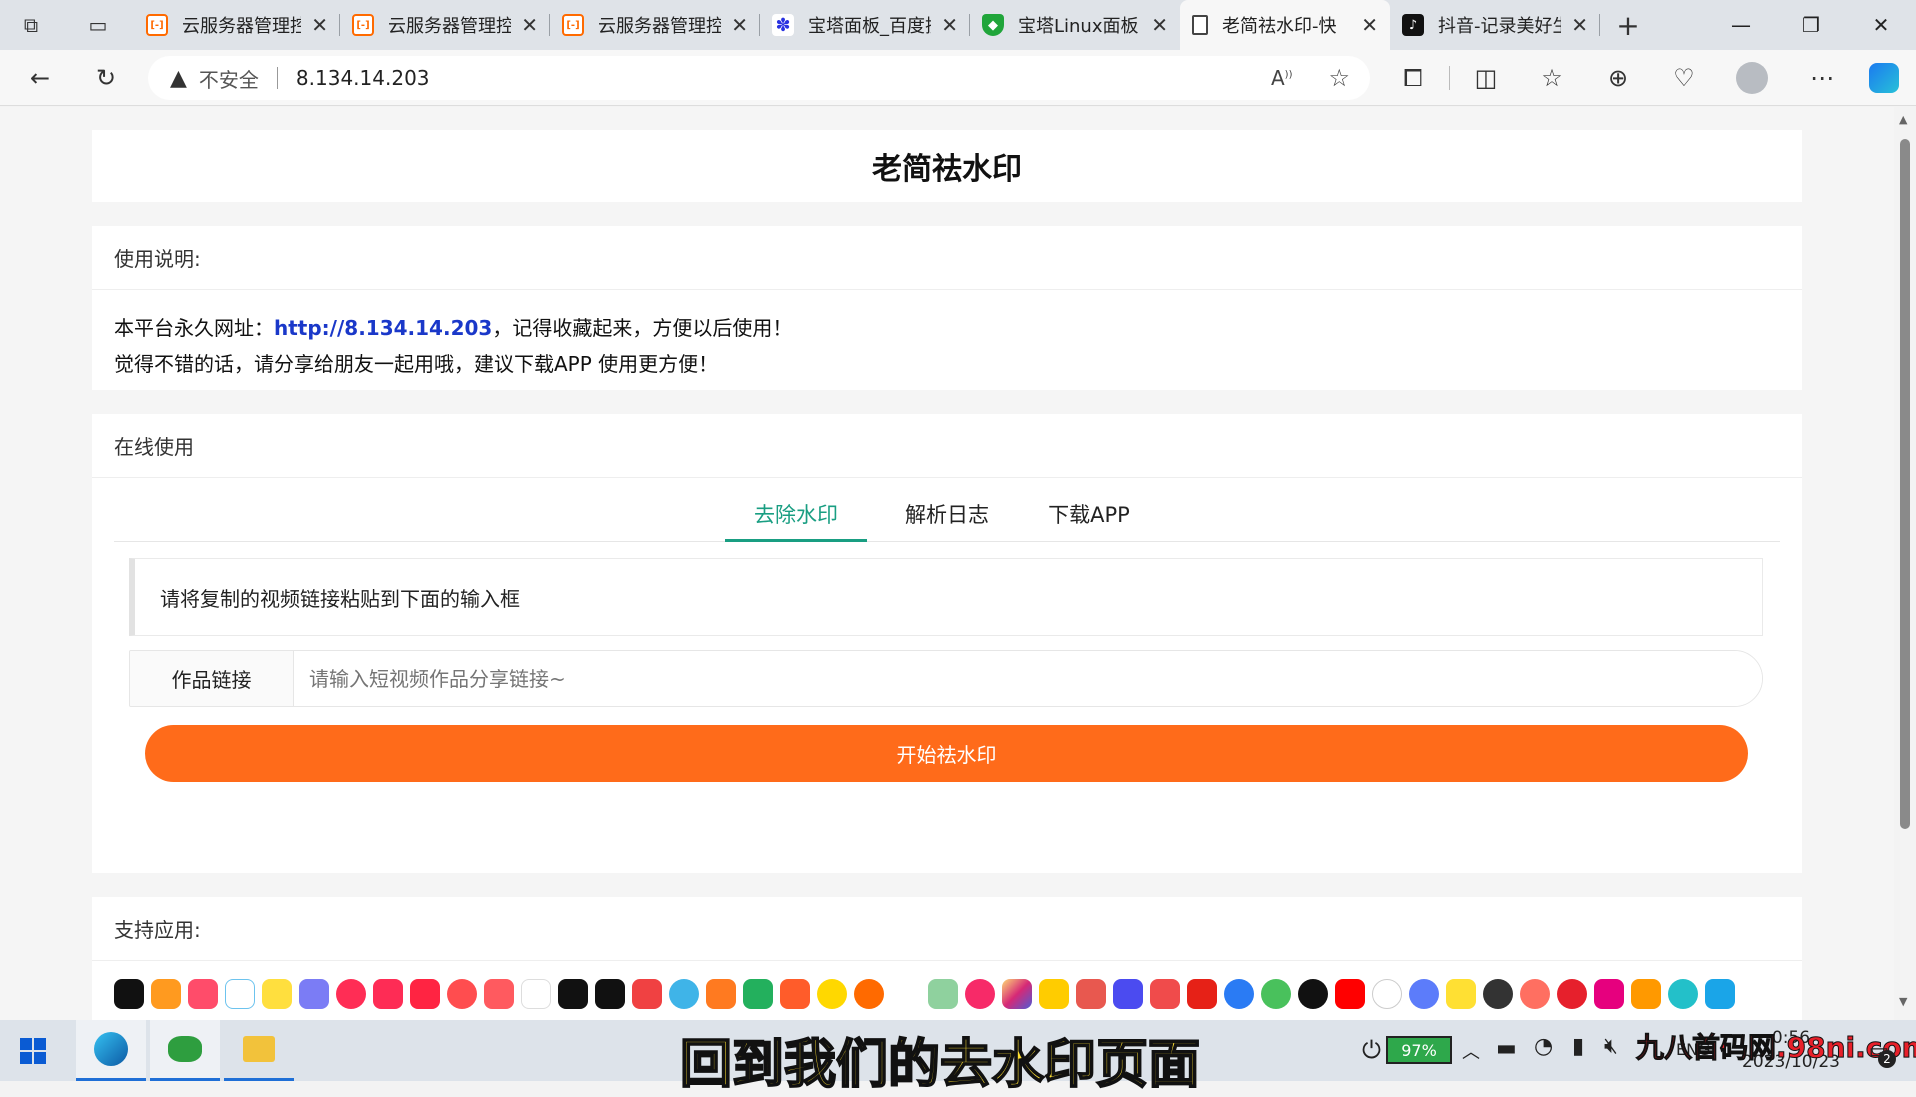 Image resolution: width=1916 pixels, height=1097 pixels. Describe the element at coordinates (1611, 1046) in the screenshot. I see `volume-muted-icon: 🔇︎` at that location.